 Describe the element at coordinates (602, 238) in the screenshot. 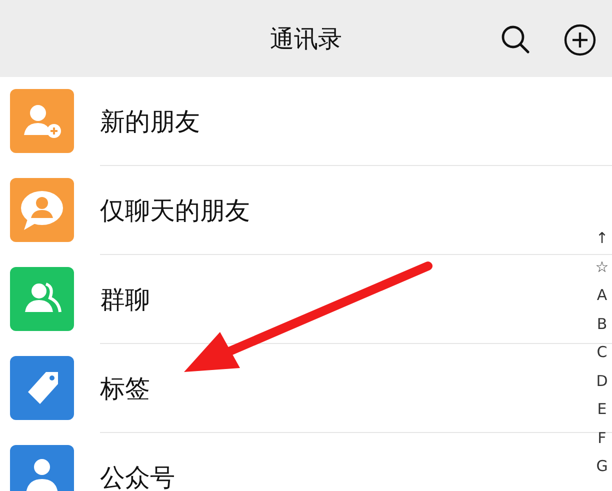

I see `index-letter: ↑` at that location.